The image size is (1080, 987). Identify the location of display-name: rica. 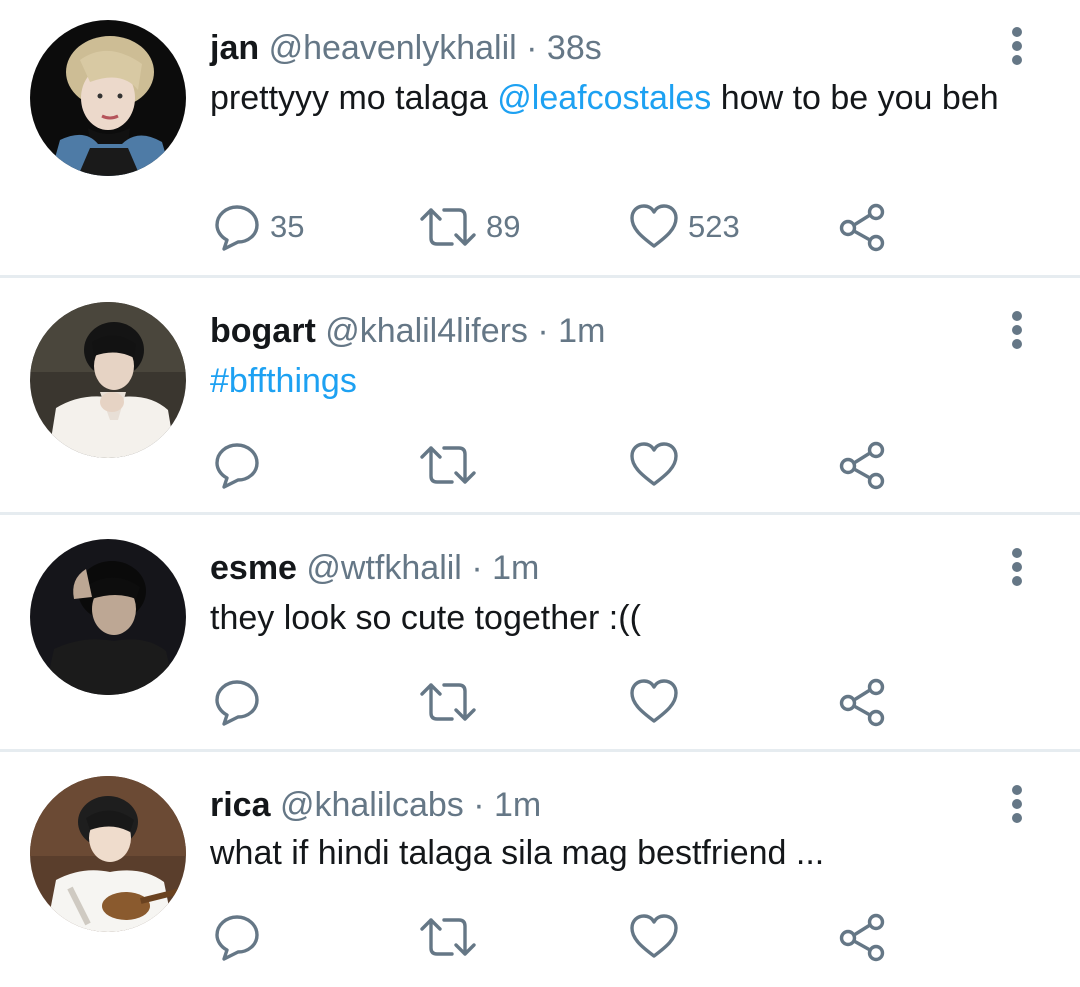
(240, 805).